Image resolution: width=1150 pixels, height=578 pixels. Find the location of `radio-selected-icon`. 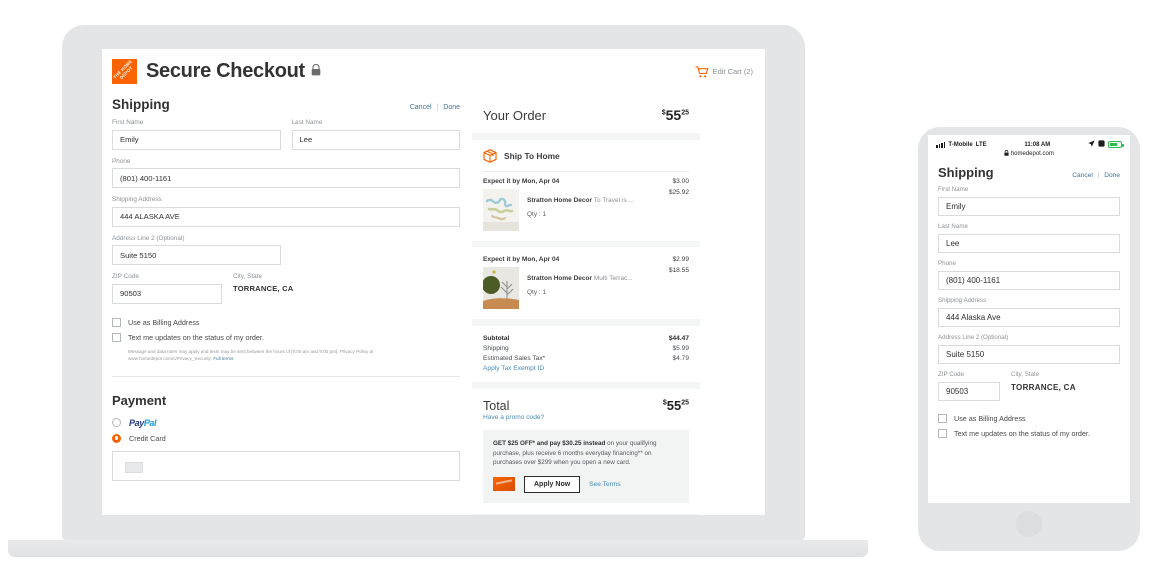

radio-selected-icon is located at coordinates (116, 438).